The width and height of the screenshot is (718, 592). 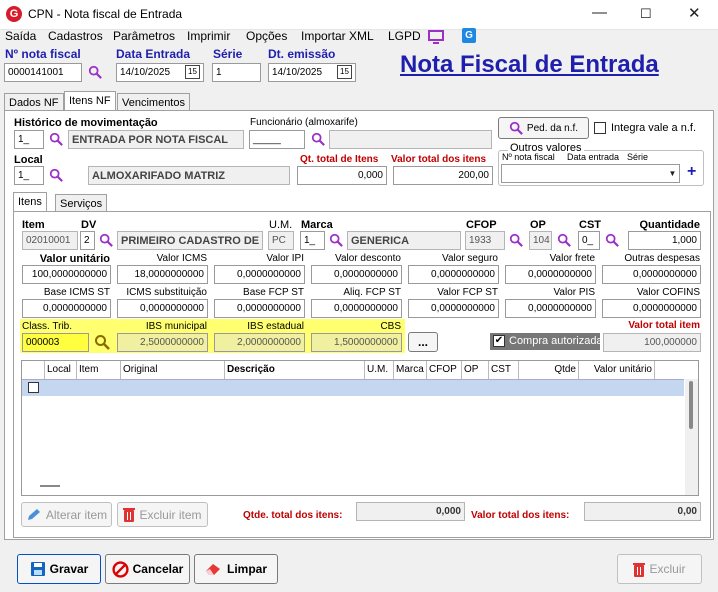 I want to click on base-fcp-st-input: 0,0000000000, so click(x=259, y=308).